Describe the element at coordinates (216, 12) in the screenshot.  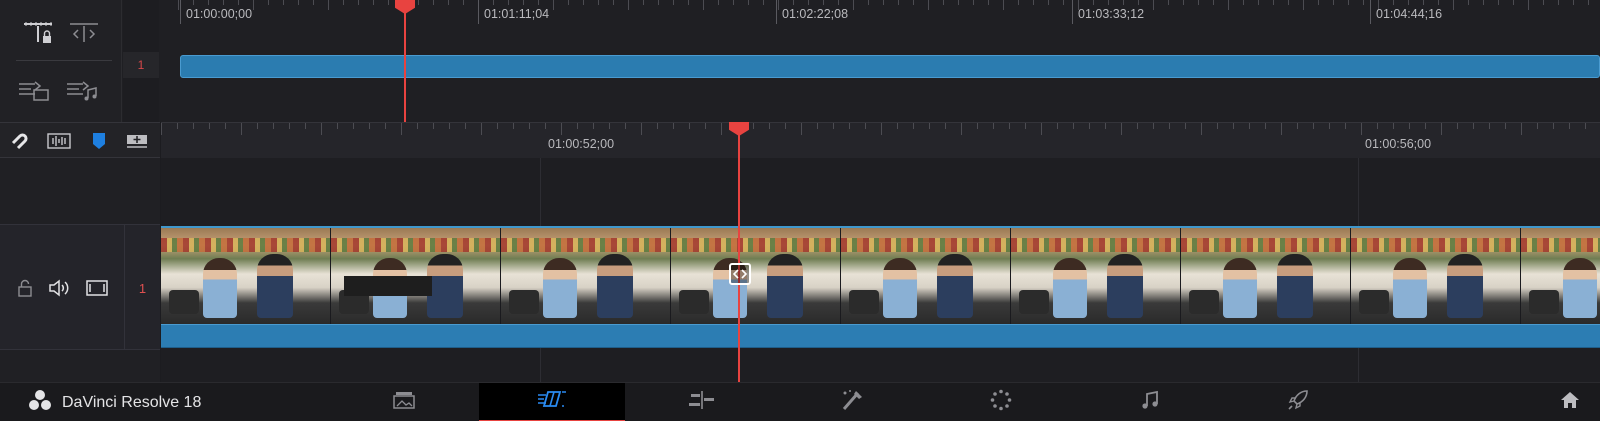
I see `upper-timecode: 01:00:00;00` at that location.